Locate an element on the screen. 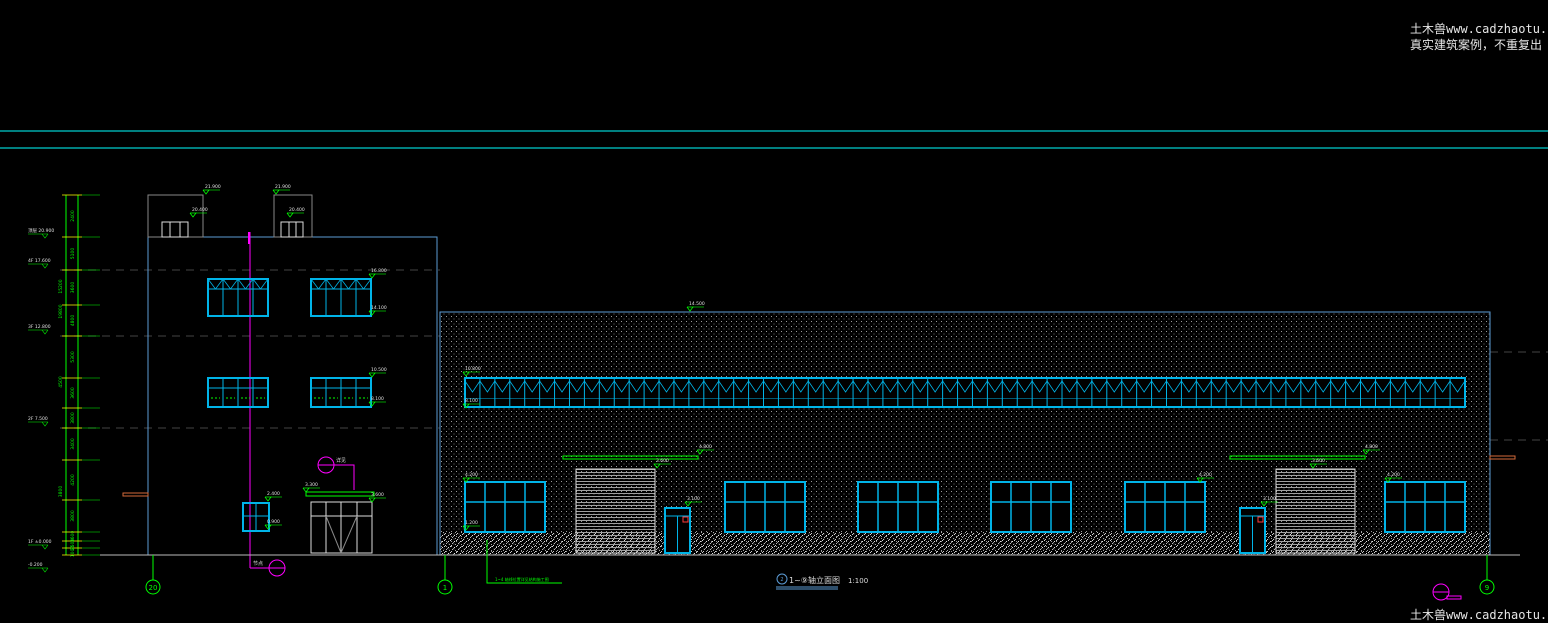 Image resolution: width=1548 pixels, height=623 pixels. callout-label-bottom: 节点 is located at coordinates (258, 564).